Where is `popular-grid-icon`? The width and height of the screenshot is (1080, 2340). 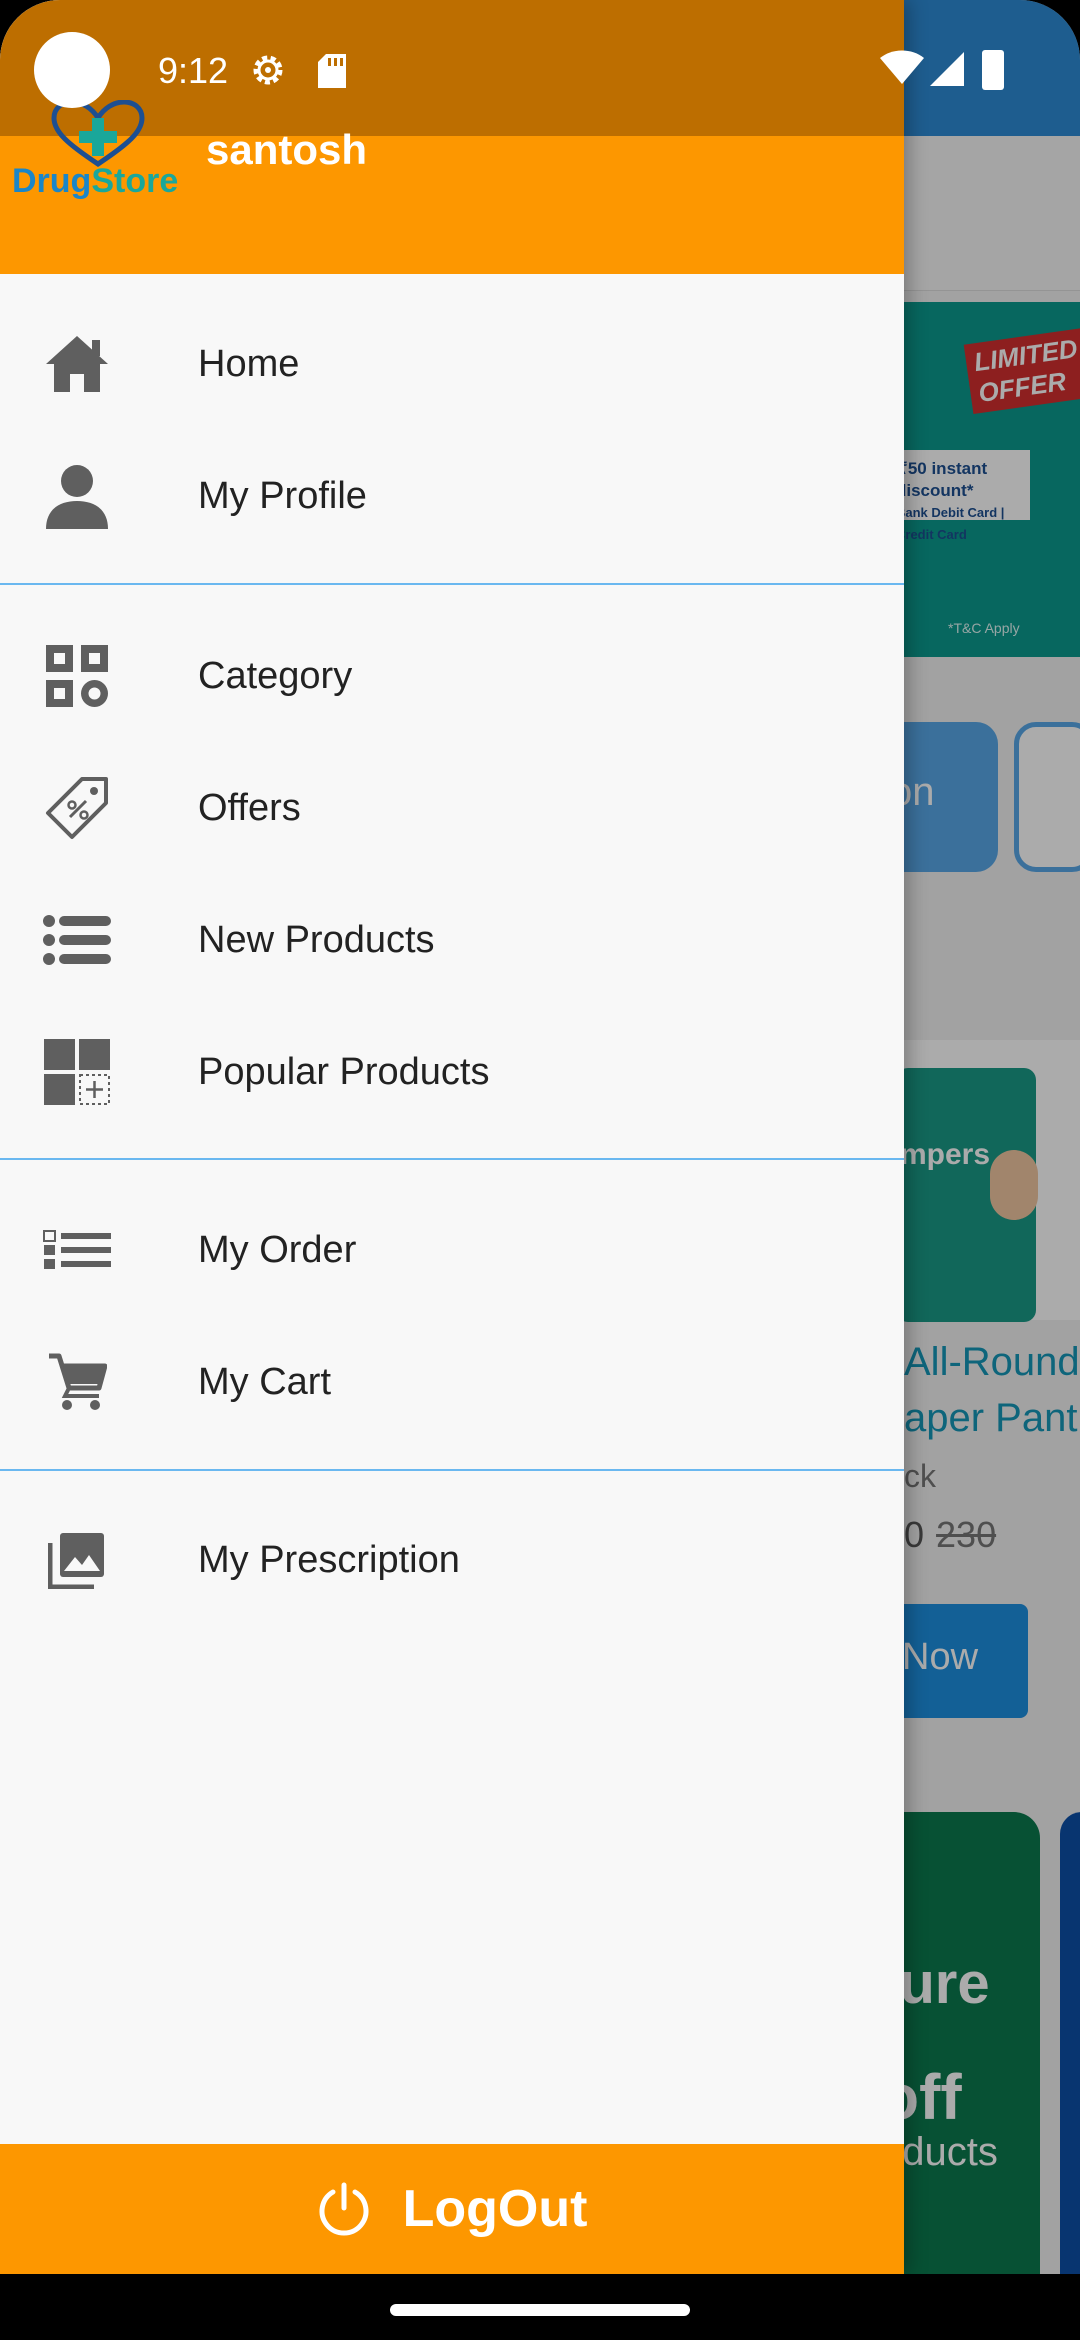
popular-grid-icon is located at coordinates (77, 1072).